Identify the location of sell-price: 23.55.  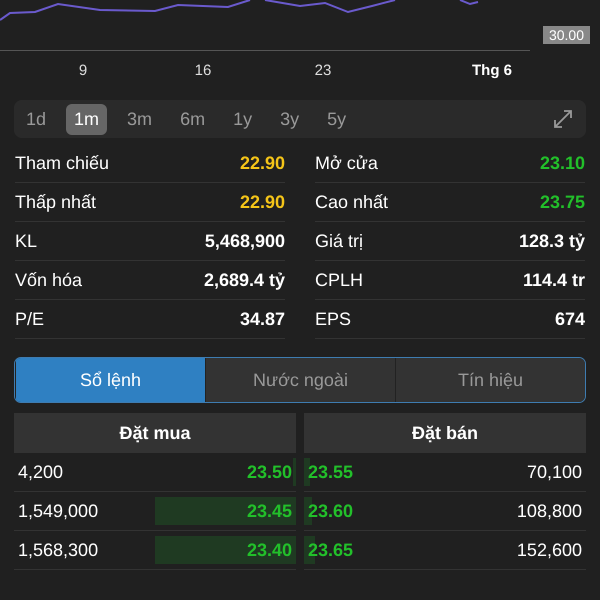
(331, 472).